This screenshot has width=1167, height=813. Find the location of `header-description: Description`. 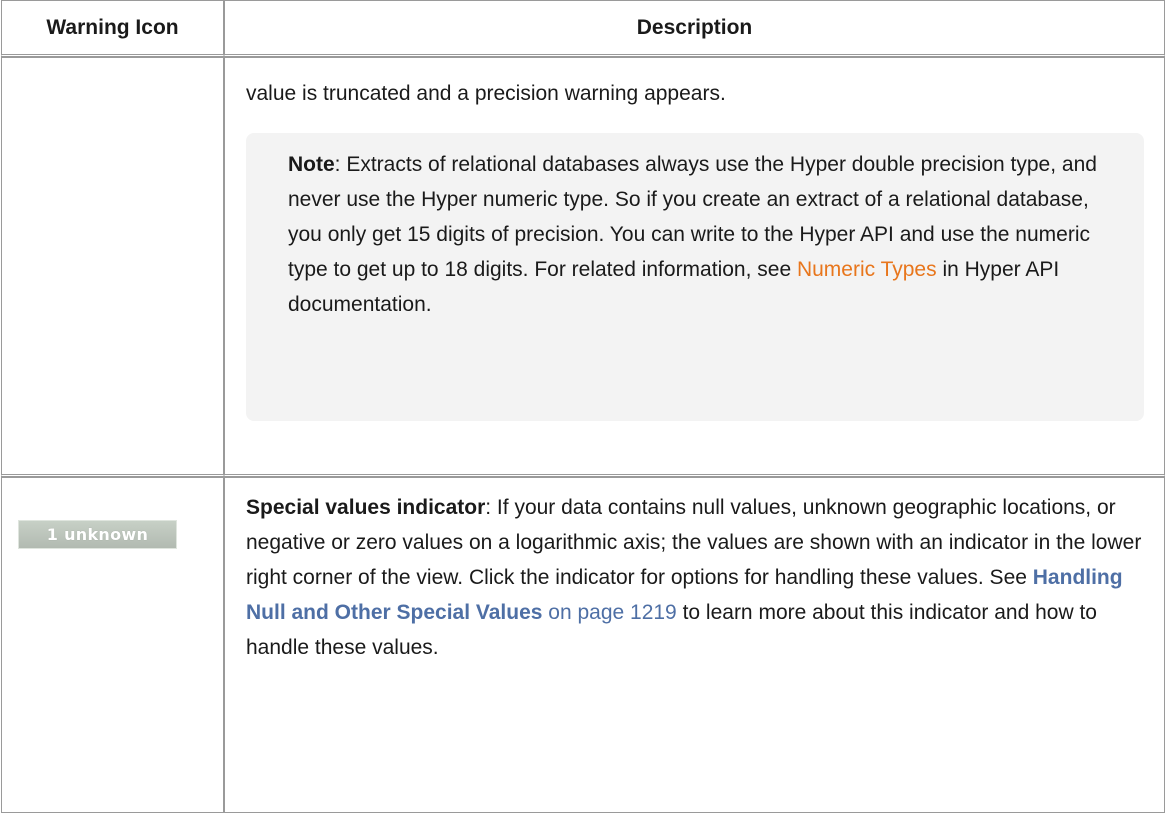

header-description: Description is located at coordinates (694, 28).